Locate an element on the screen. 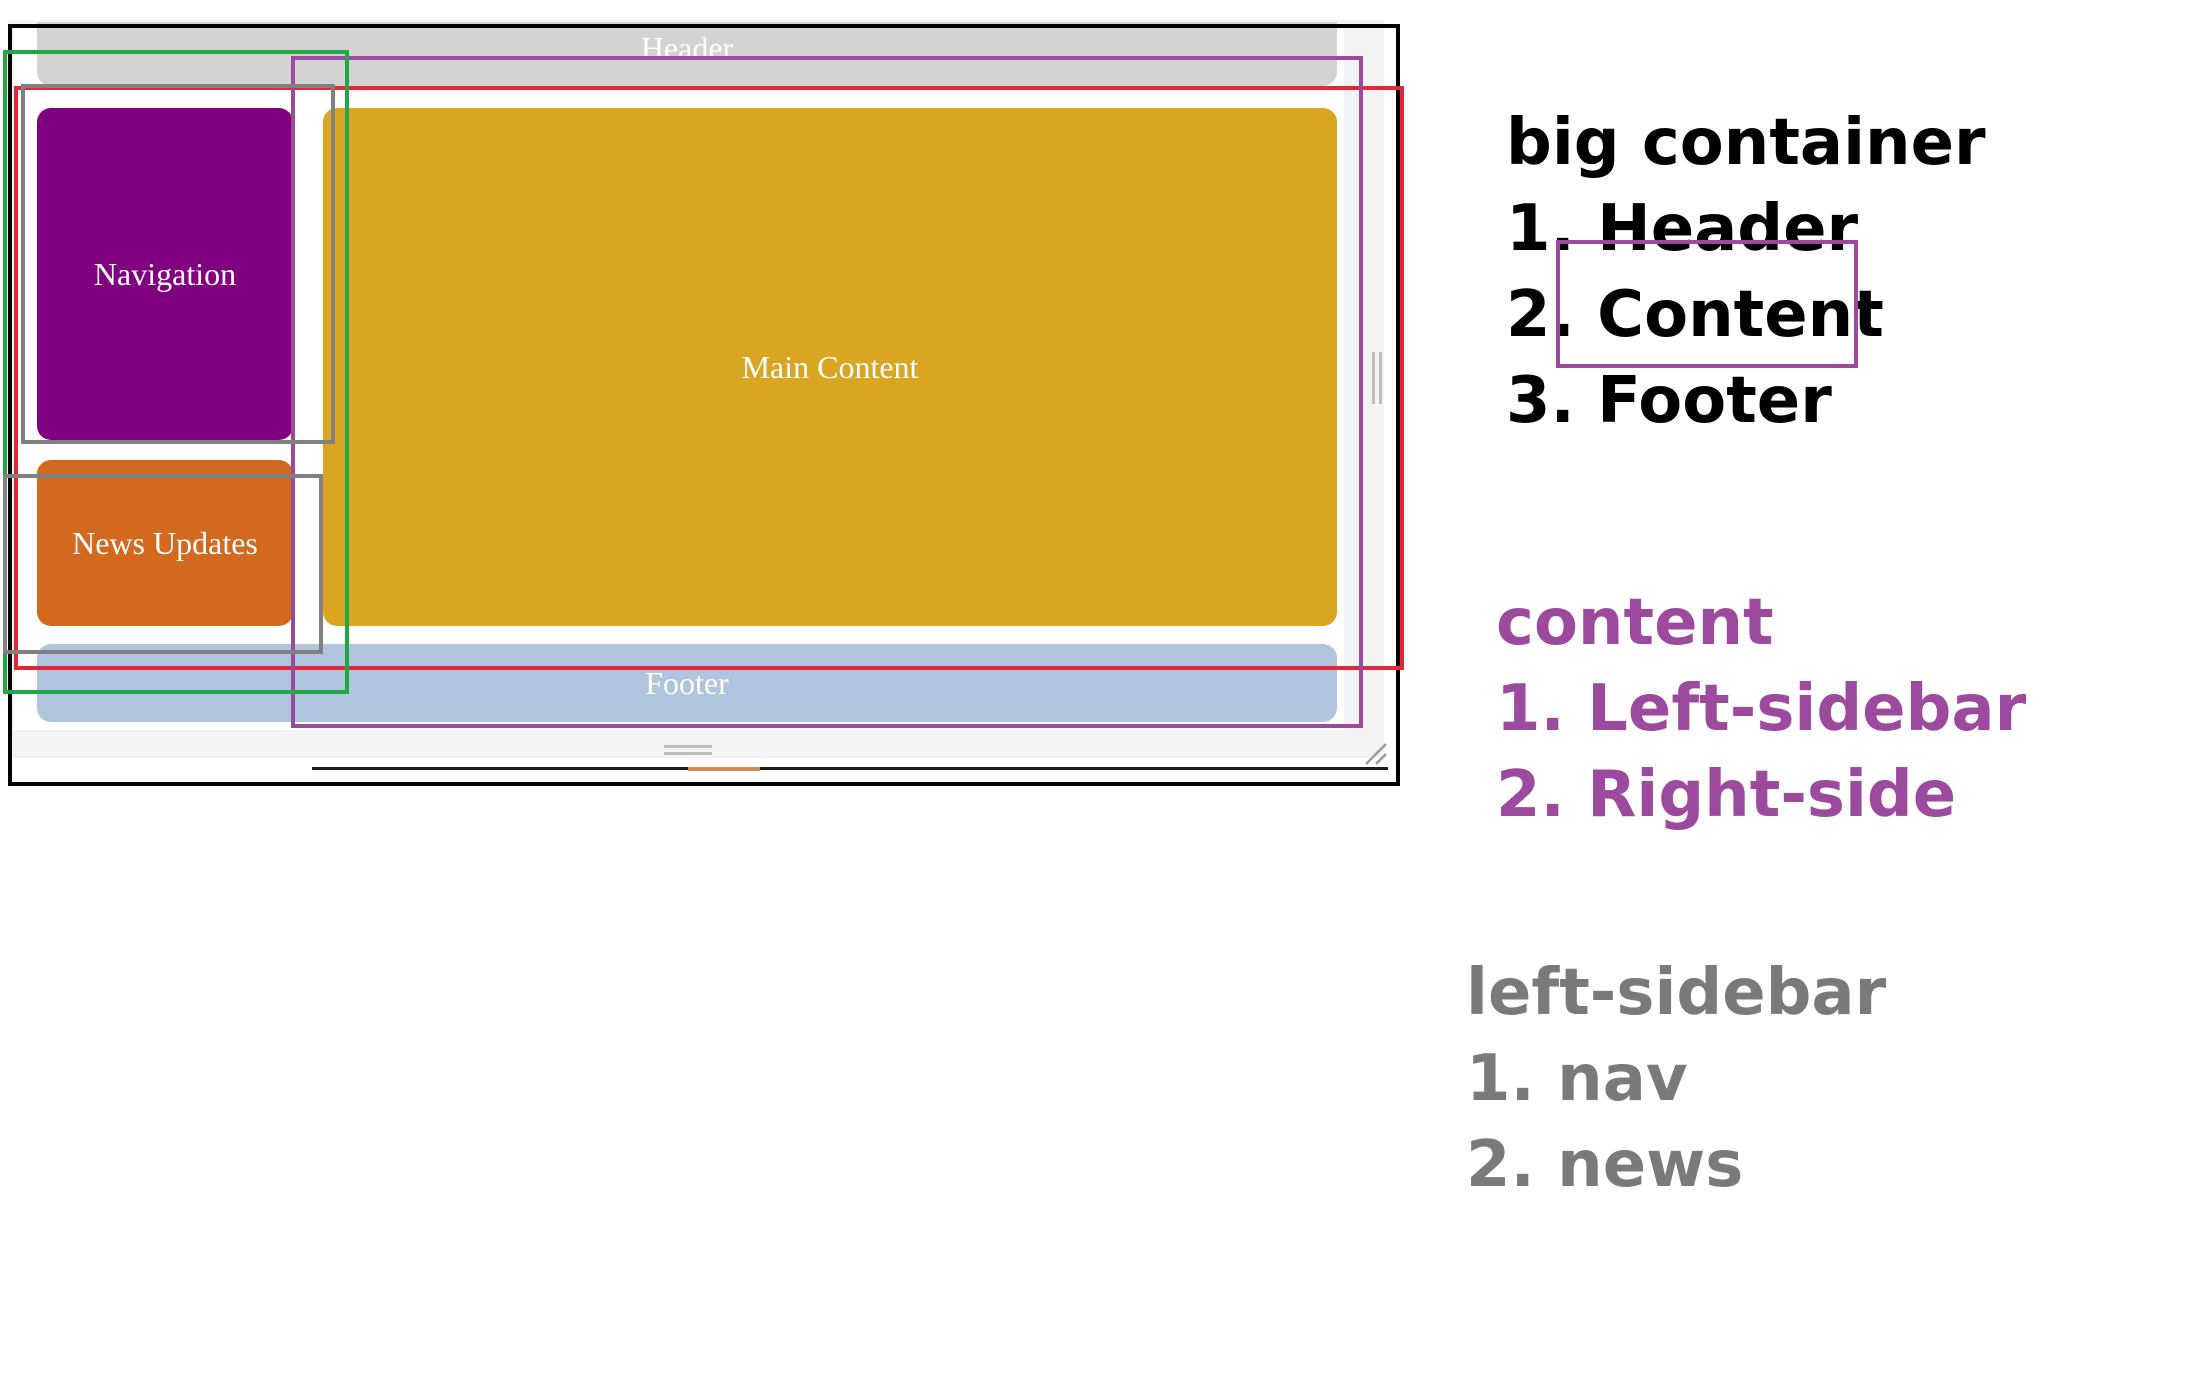 This screenshot has width=2190, height=1386. legend-item: 2. Right-side is located at coordinates (1726, 795).